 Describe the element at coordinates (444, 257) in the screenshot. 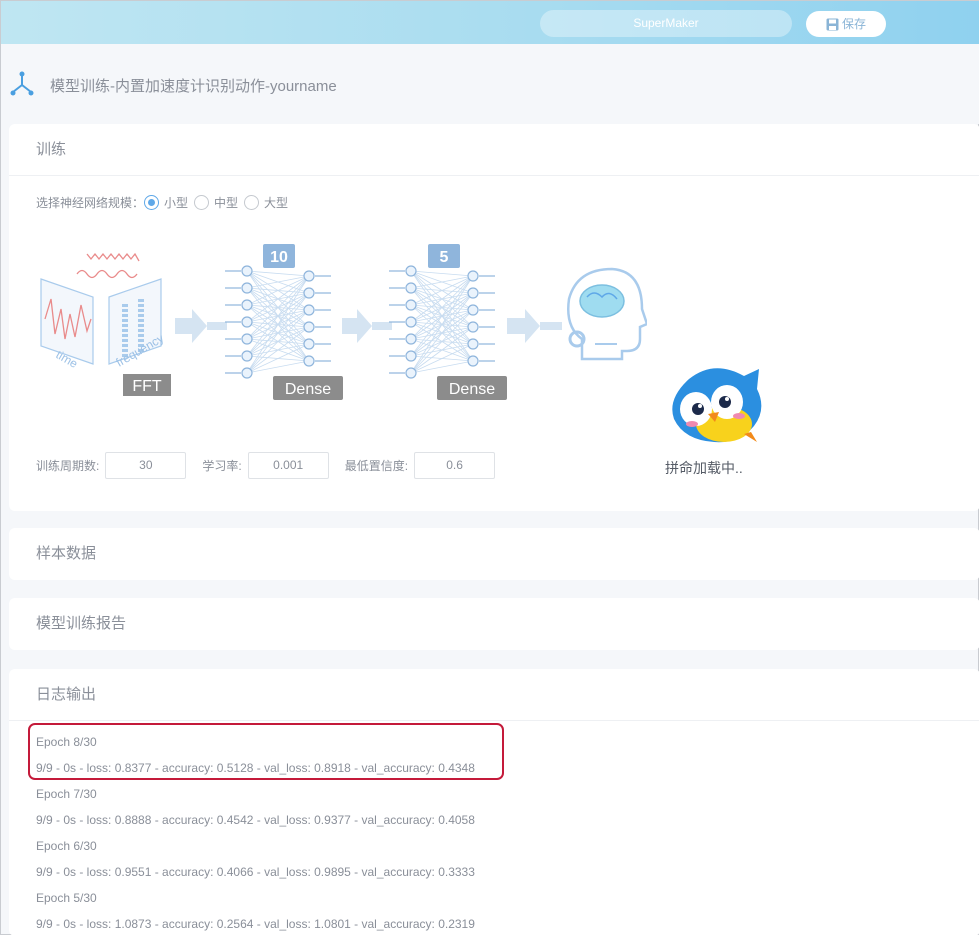

I see `dense-layer-2-units: 5` at that location.